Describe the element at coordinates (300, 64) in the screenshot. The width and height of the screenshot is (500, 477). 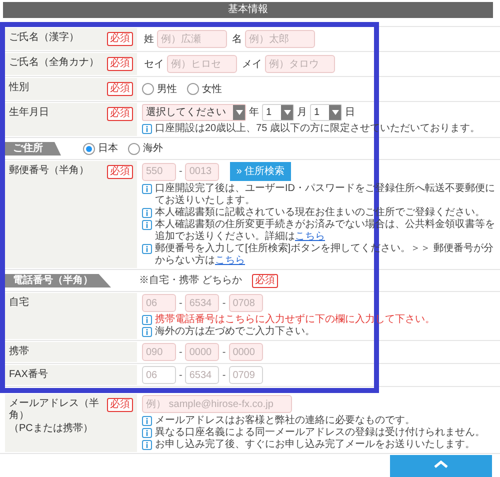
I see `input-field: 例）タロウ` at that location.